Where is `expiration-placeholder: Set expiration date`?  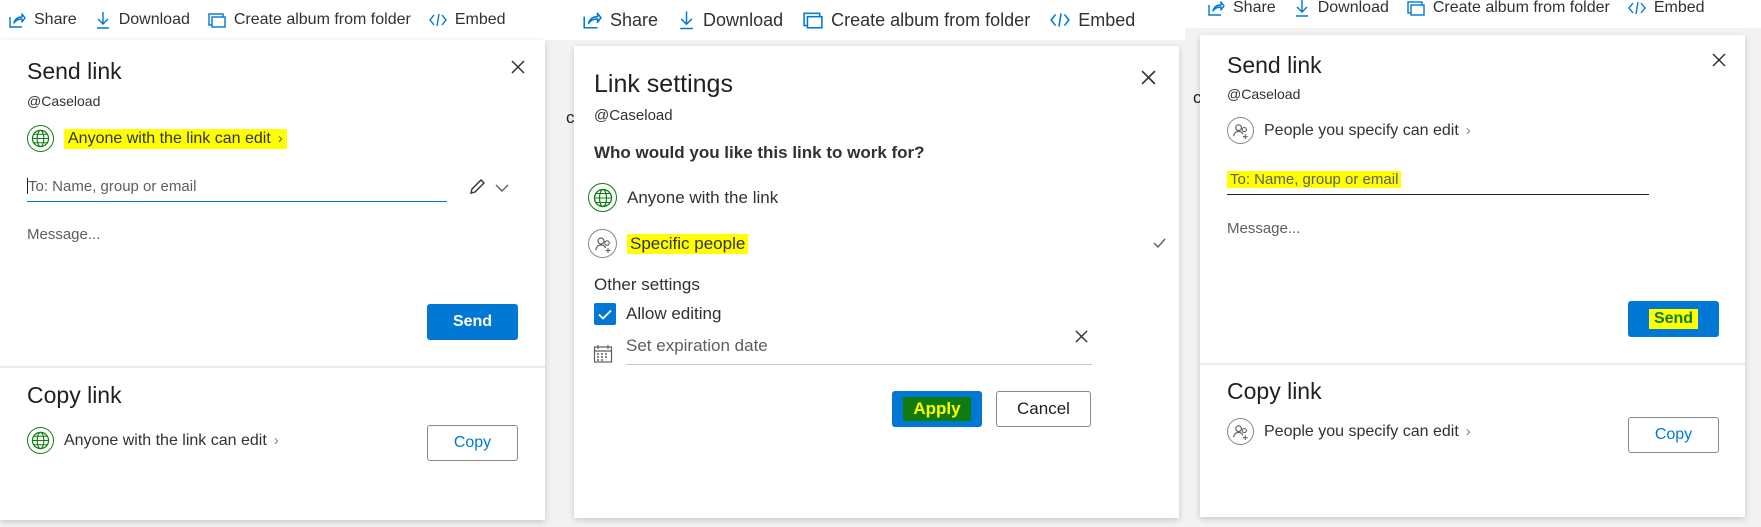 expiration-placeholder: Set expiration date is located at coordinates (697, 345).